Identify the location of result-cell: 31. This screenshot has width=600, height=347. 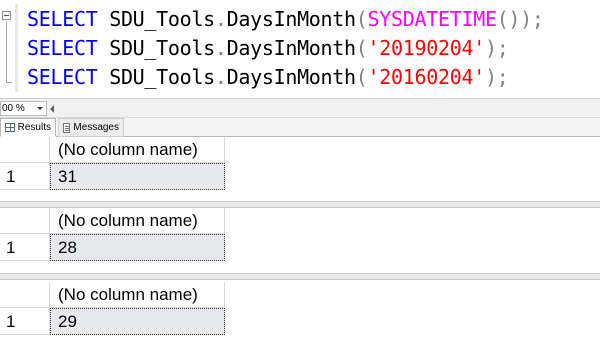
(137, 176).